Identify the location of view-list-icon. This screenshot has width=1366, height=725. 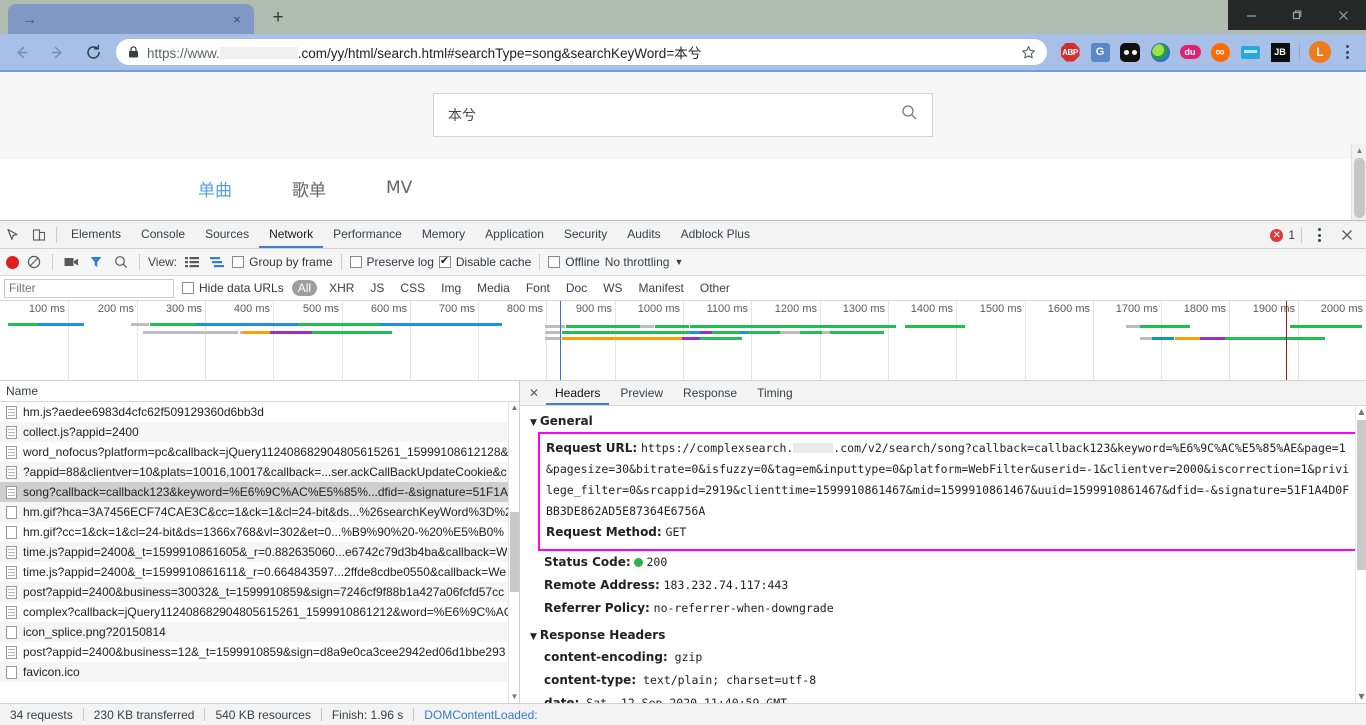
(192, 262).